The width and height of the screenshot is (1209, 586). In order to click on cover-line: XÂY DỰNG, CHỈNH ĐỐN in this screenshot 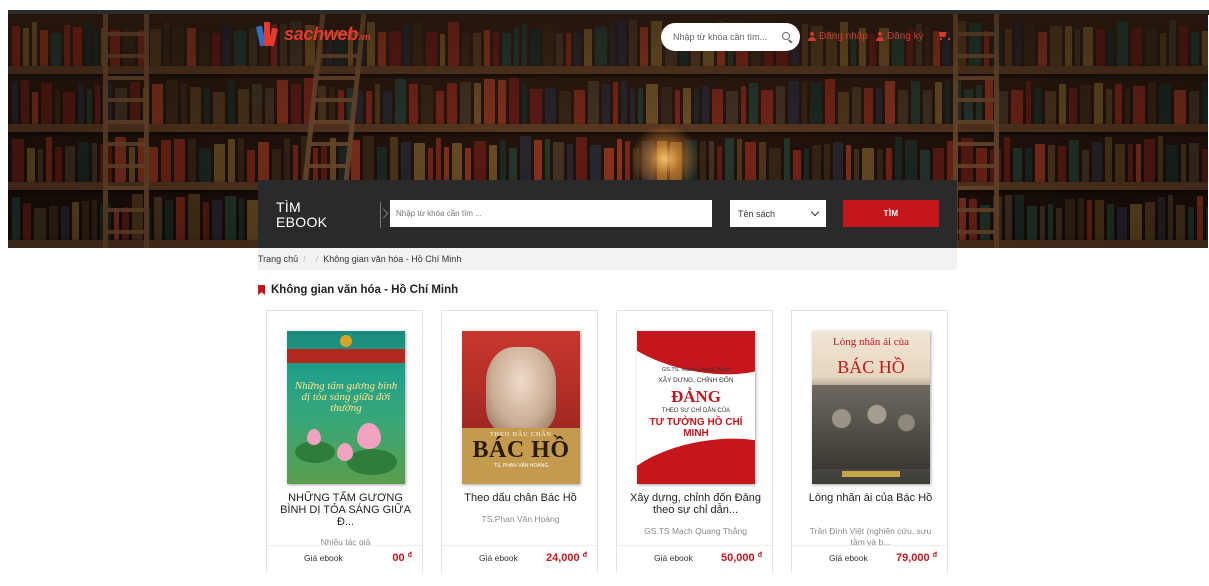, I will do `click(696, 380)`.